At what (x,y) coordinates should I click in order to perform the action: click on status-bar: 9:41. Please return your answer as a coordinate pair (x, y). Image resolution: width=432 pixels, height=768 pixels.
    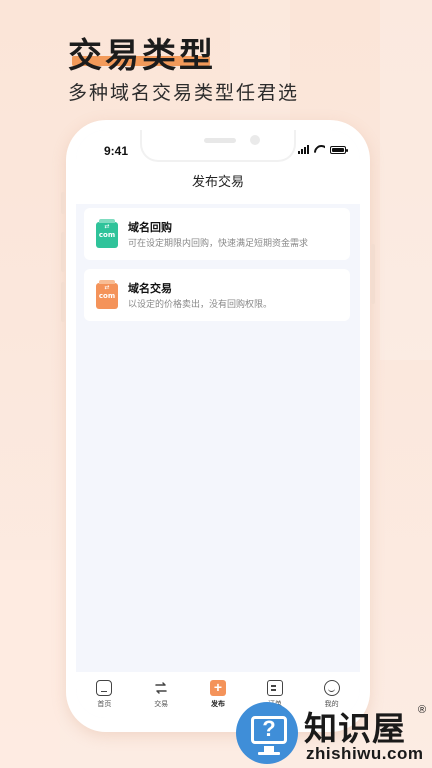
    Looking at the image, I should click on (218, 150).